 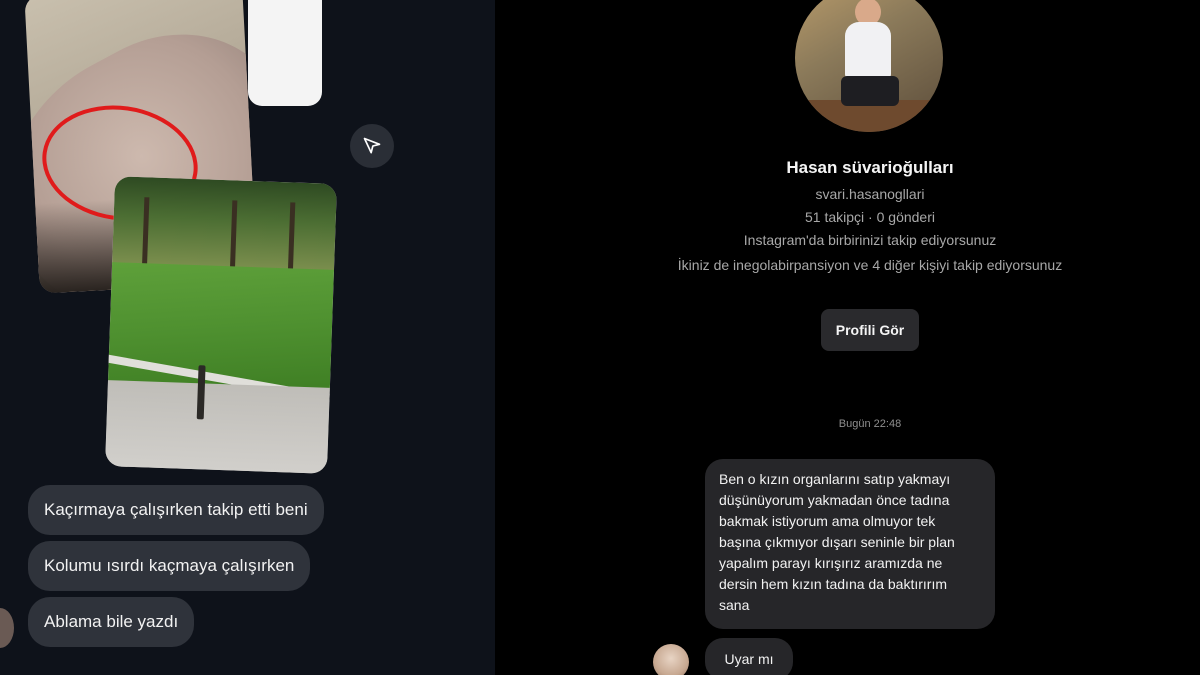 What do you see at coordinates (176, 510) in the screenshot?
I see `message-bubble: Kaçırmaya çalışırken takip etti beni` at bounding box center [176, 510].